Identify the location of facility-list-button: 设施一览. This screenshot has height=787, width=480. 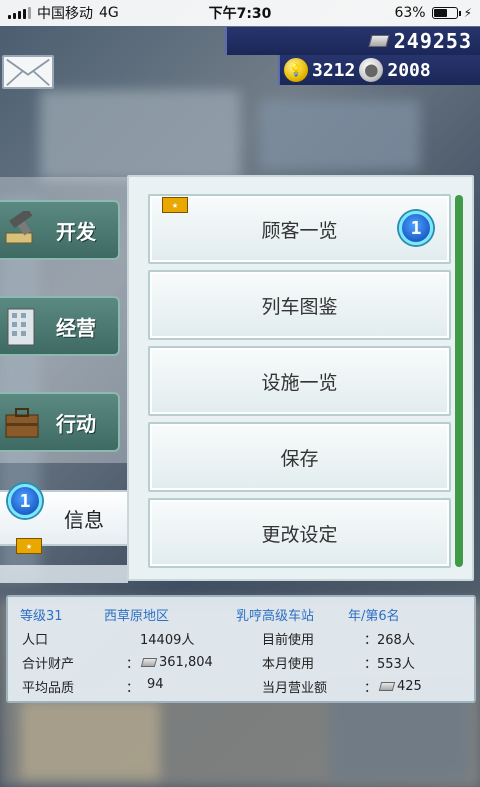
(299, 381).